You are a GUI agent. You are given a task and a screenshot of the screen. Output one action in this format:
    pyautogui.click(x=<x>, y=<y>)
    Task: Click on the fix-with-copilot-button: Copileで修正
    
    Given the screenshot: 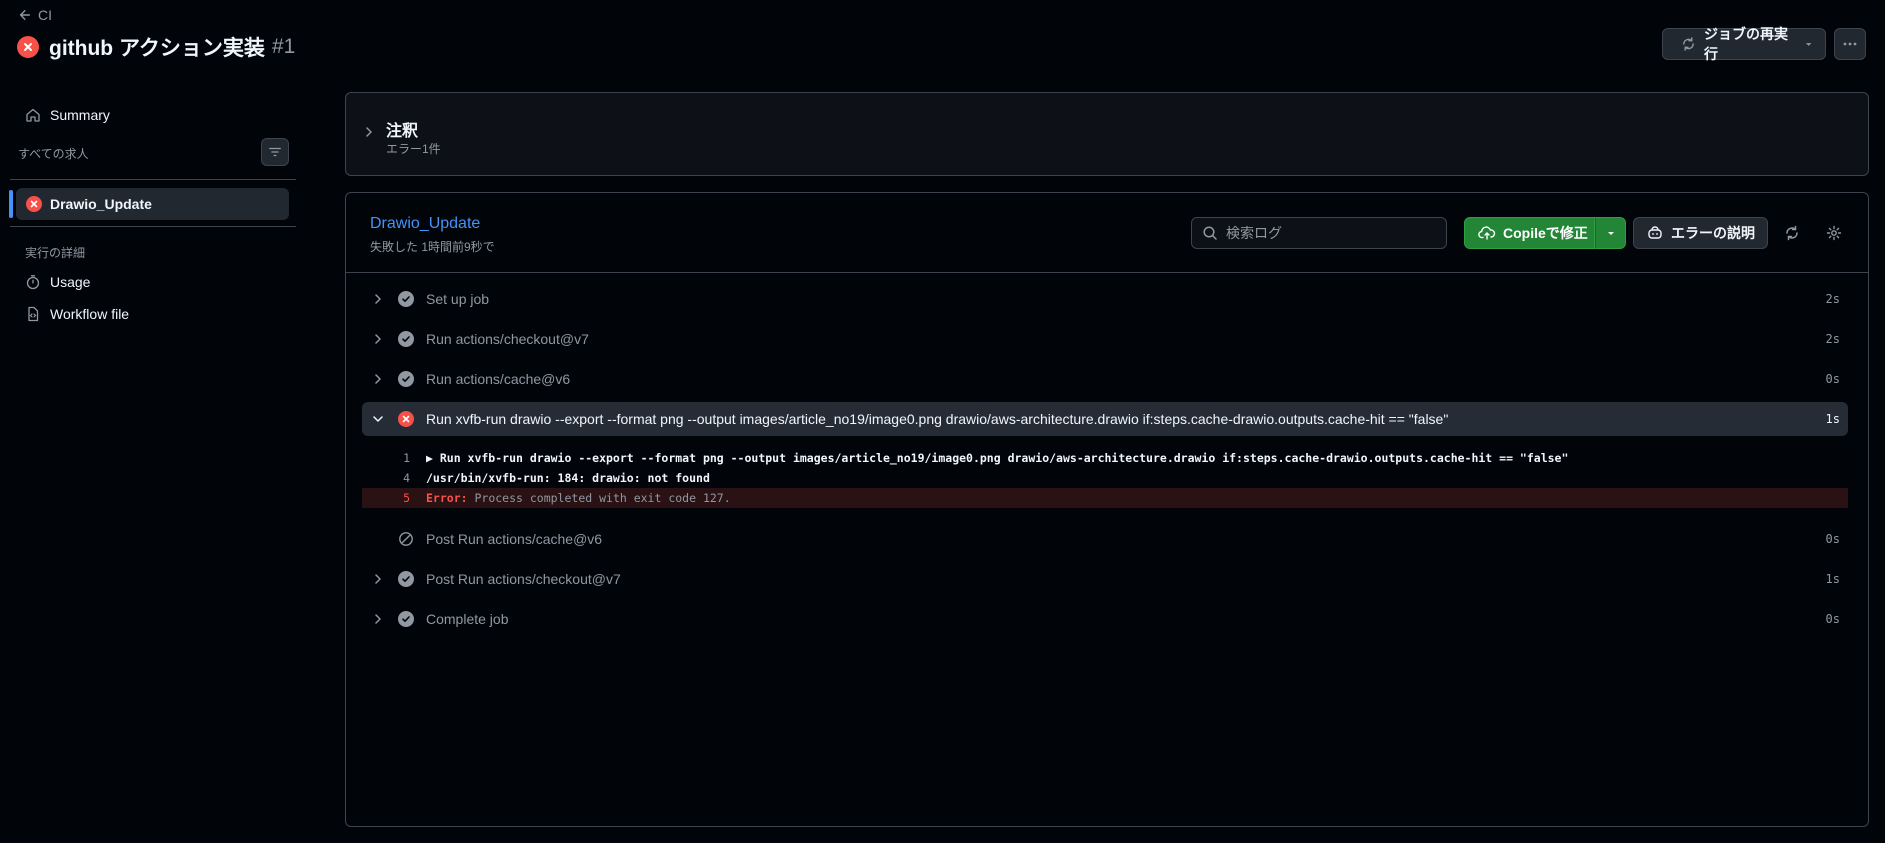 What is the action you would take?
    pyautogui.click(x=1529, y=233)
    